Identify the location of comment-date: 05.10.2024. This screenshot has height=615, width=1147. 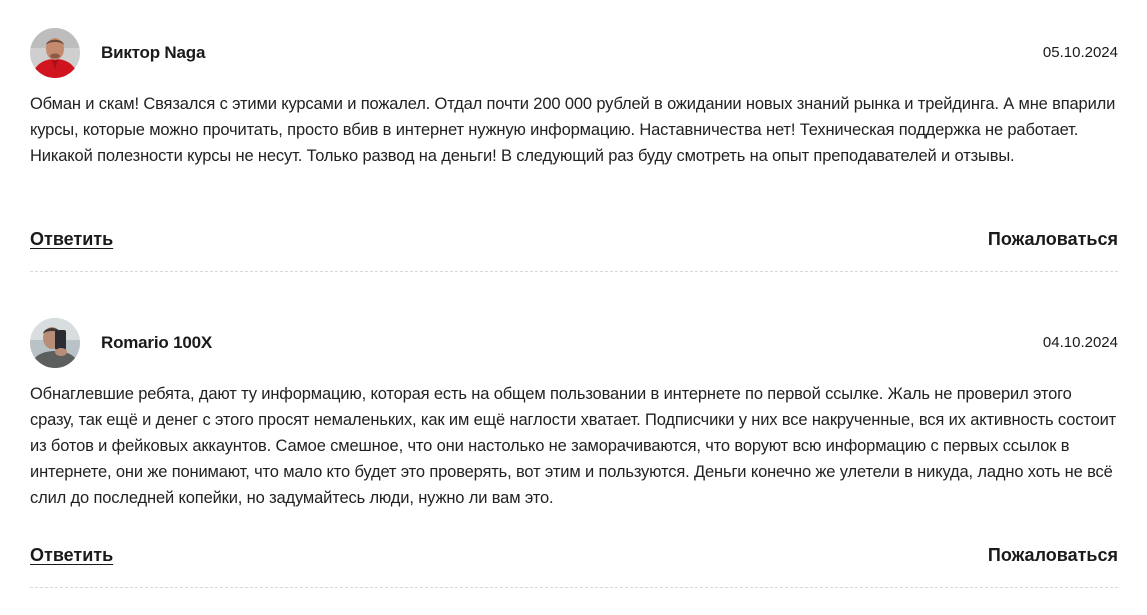
(1080, 52).